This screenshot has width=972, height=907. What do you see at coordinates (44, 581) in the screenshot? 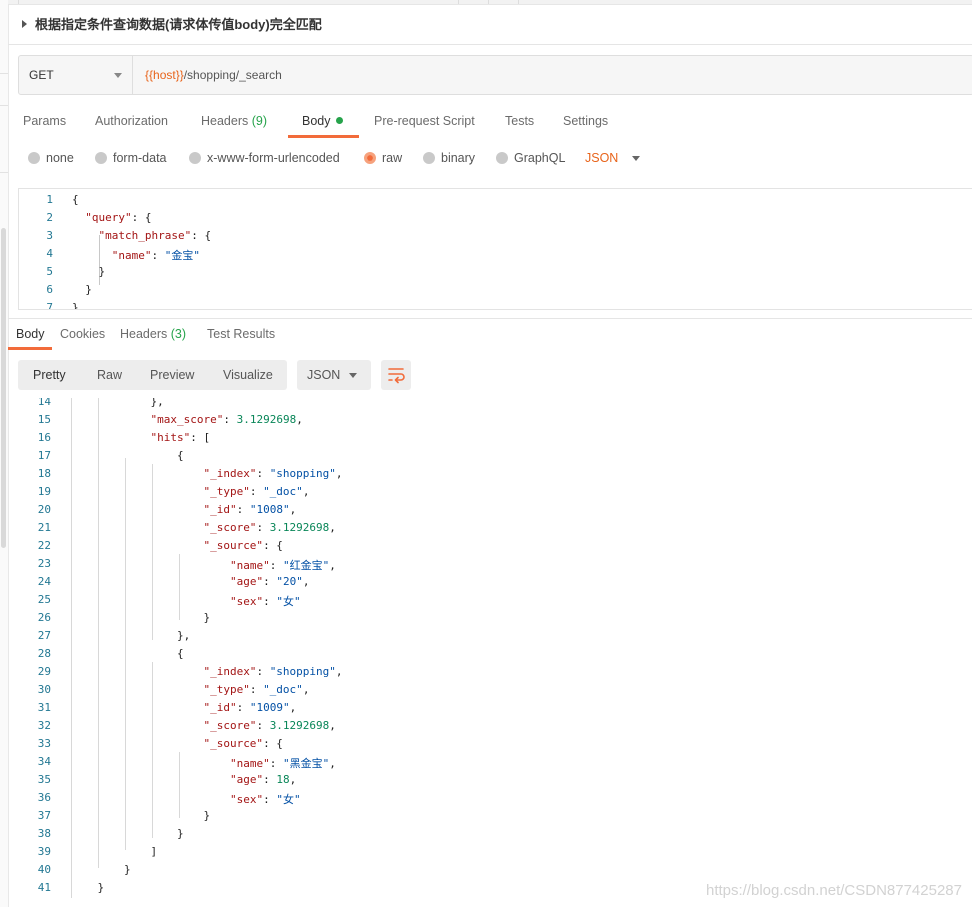
I see `response-line-number: 24` at bounding box center [44, 581].